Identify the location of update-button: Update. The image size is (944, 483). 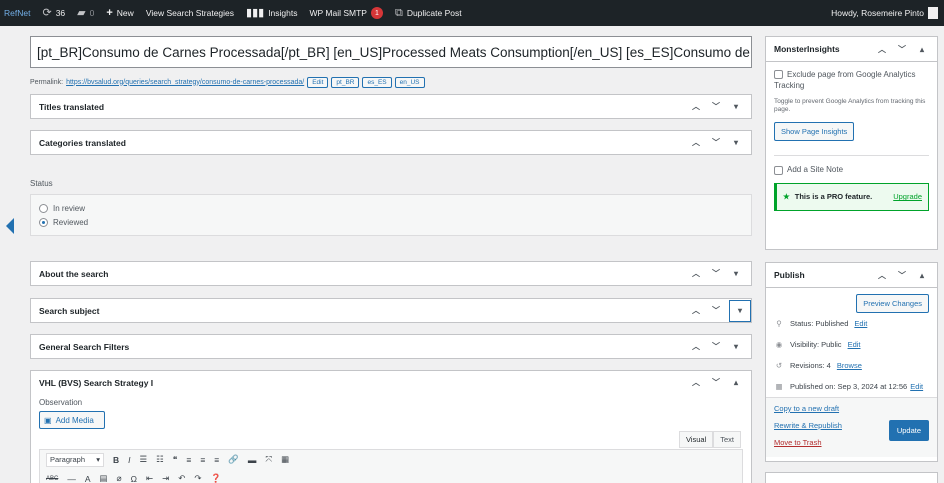
(908, 430).